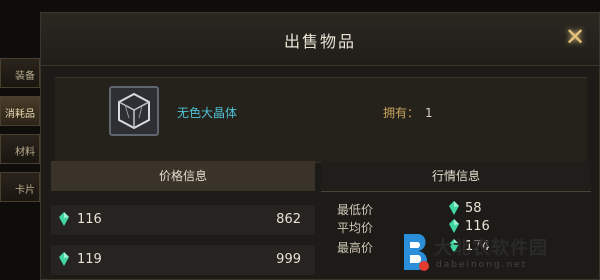  What do you see at coordinates (355, 228) in the screenshot?
I see `market-label: 平均价` at bounding box center [355, 228].